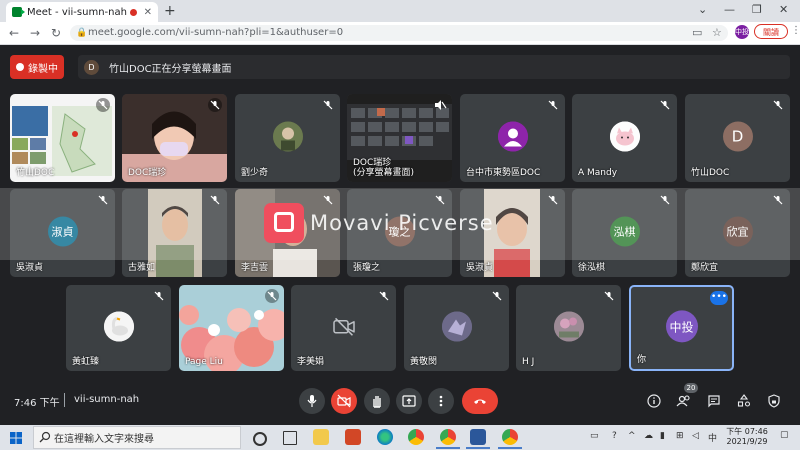  What do you see at coordinates (783, 9) in the screenshot?
I see `close-window-icon: ✕` at bounding box center [783, 9].